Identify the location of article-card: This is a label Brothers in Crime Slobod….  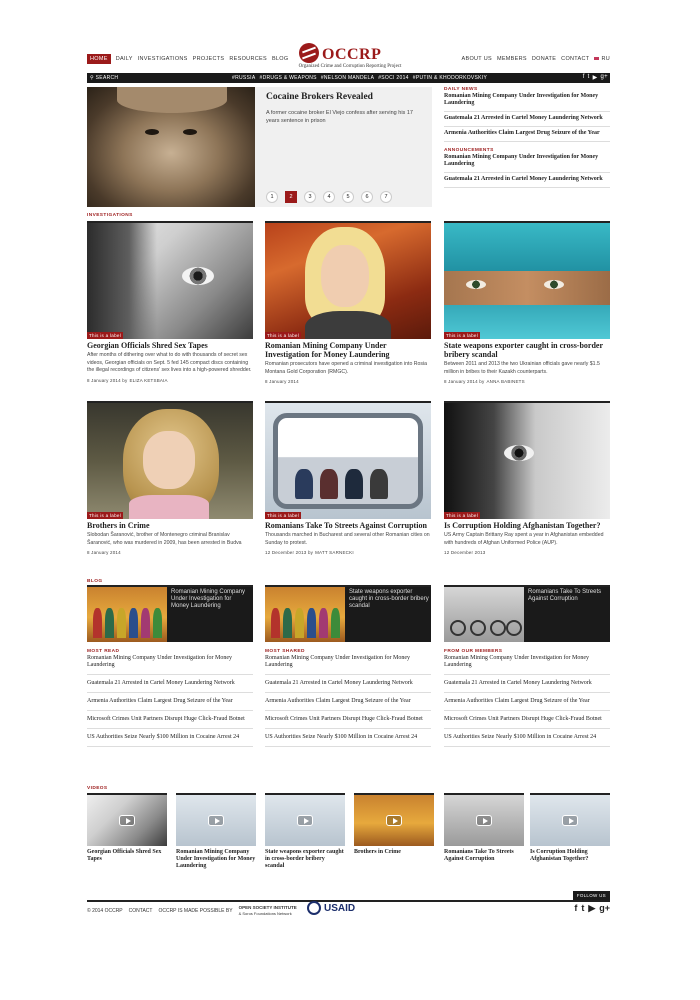
(170, 478).